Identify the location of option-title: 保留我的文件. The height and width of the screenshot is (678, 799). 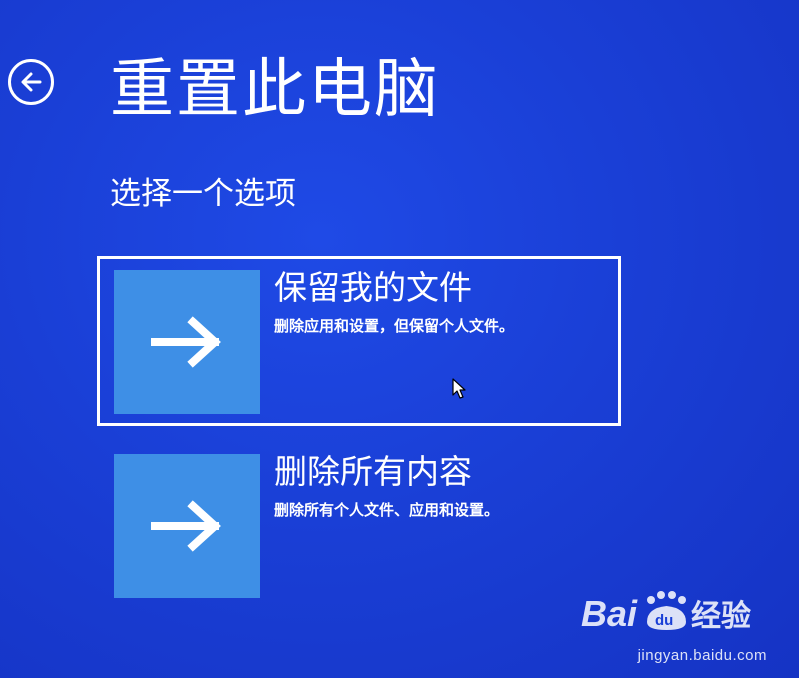
(373, 287).